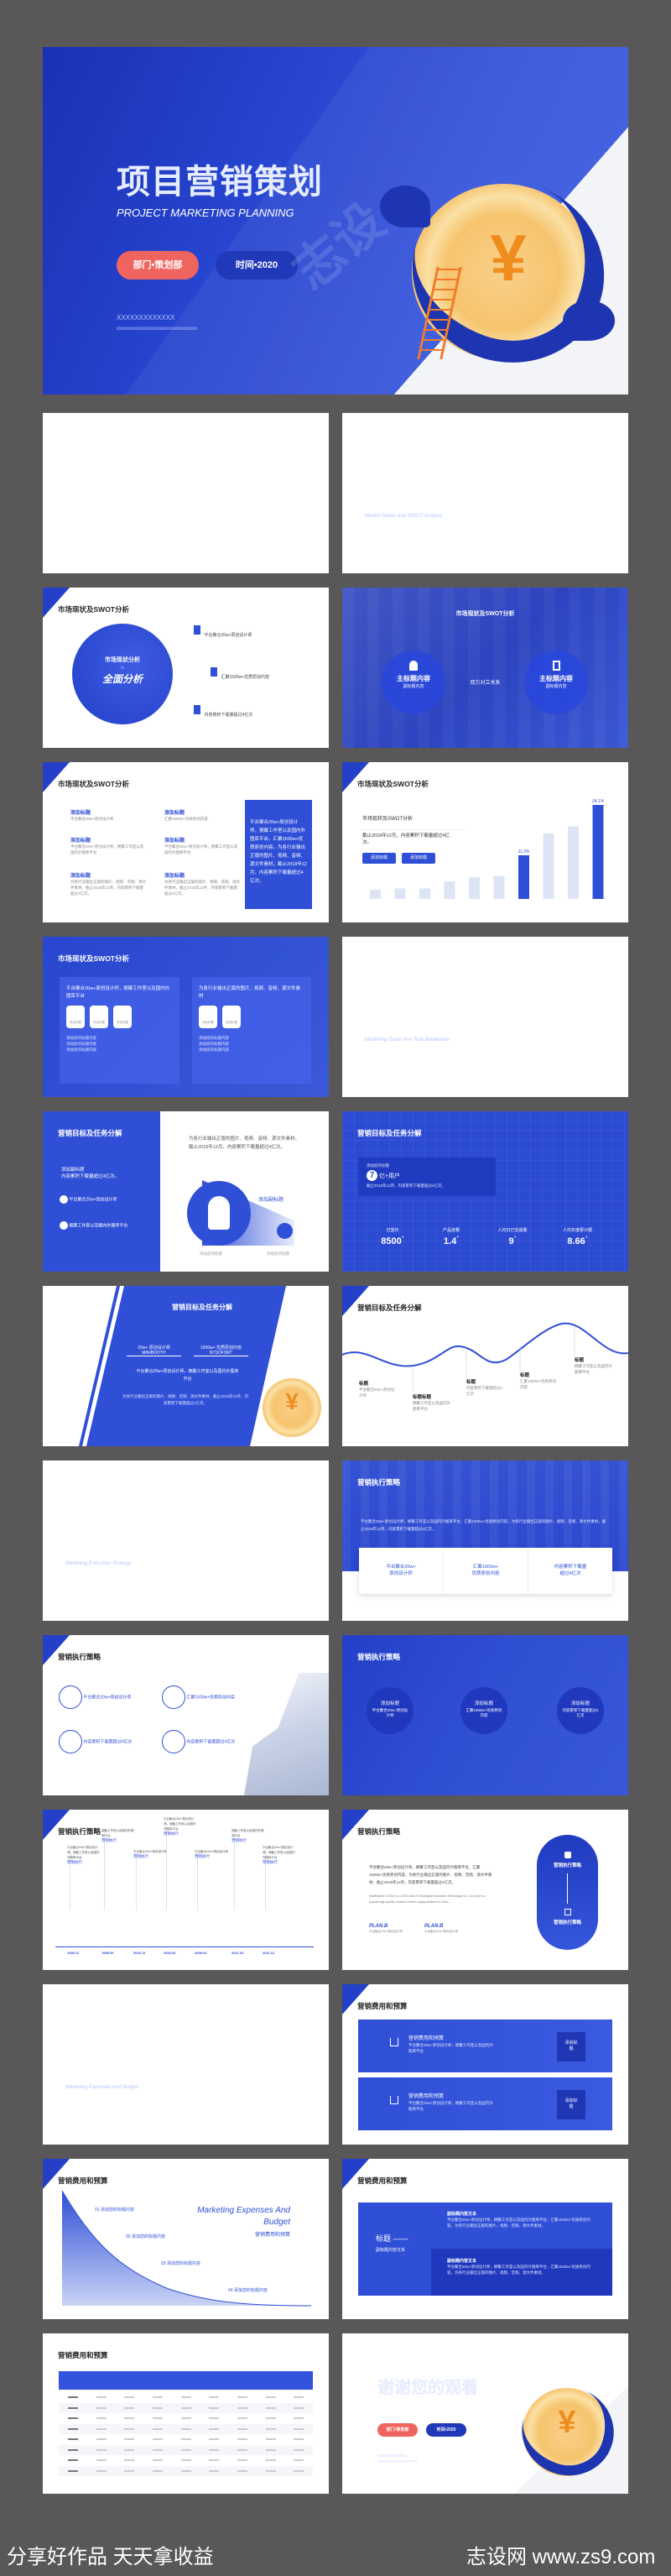 The width and height of the screenshot is (671, 2576). I want to click on swot-item-2: 汇聚1500w+优质原创内容, so click(240, 674).